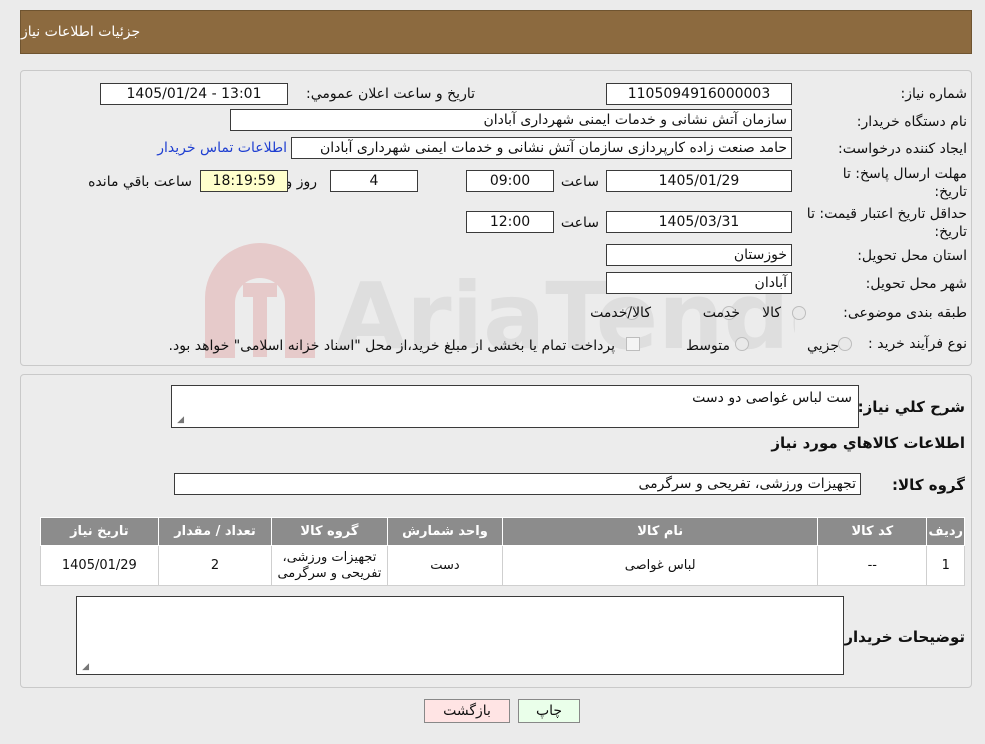 Image resolution: width=985 pixels, height=744 pixels. What do you see at coordinates (222, 148) in the screenshot?
I see `buyer-contact-link: اطلاعات تماس خریدار` at bounding box center [222, 148].